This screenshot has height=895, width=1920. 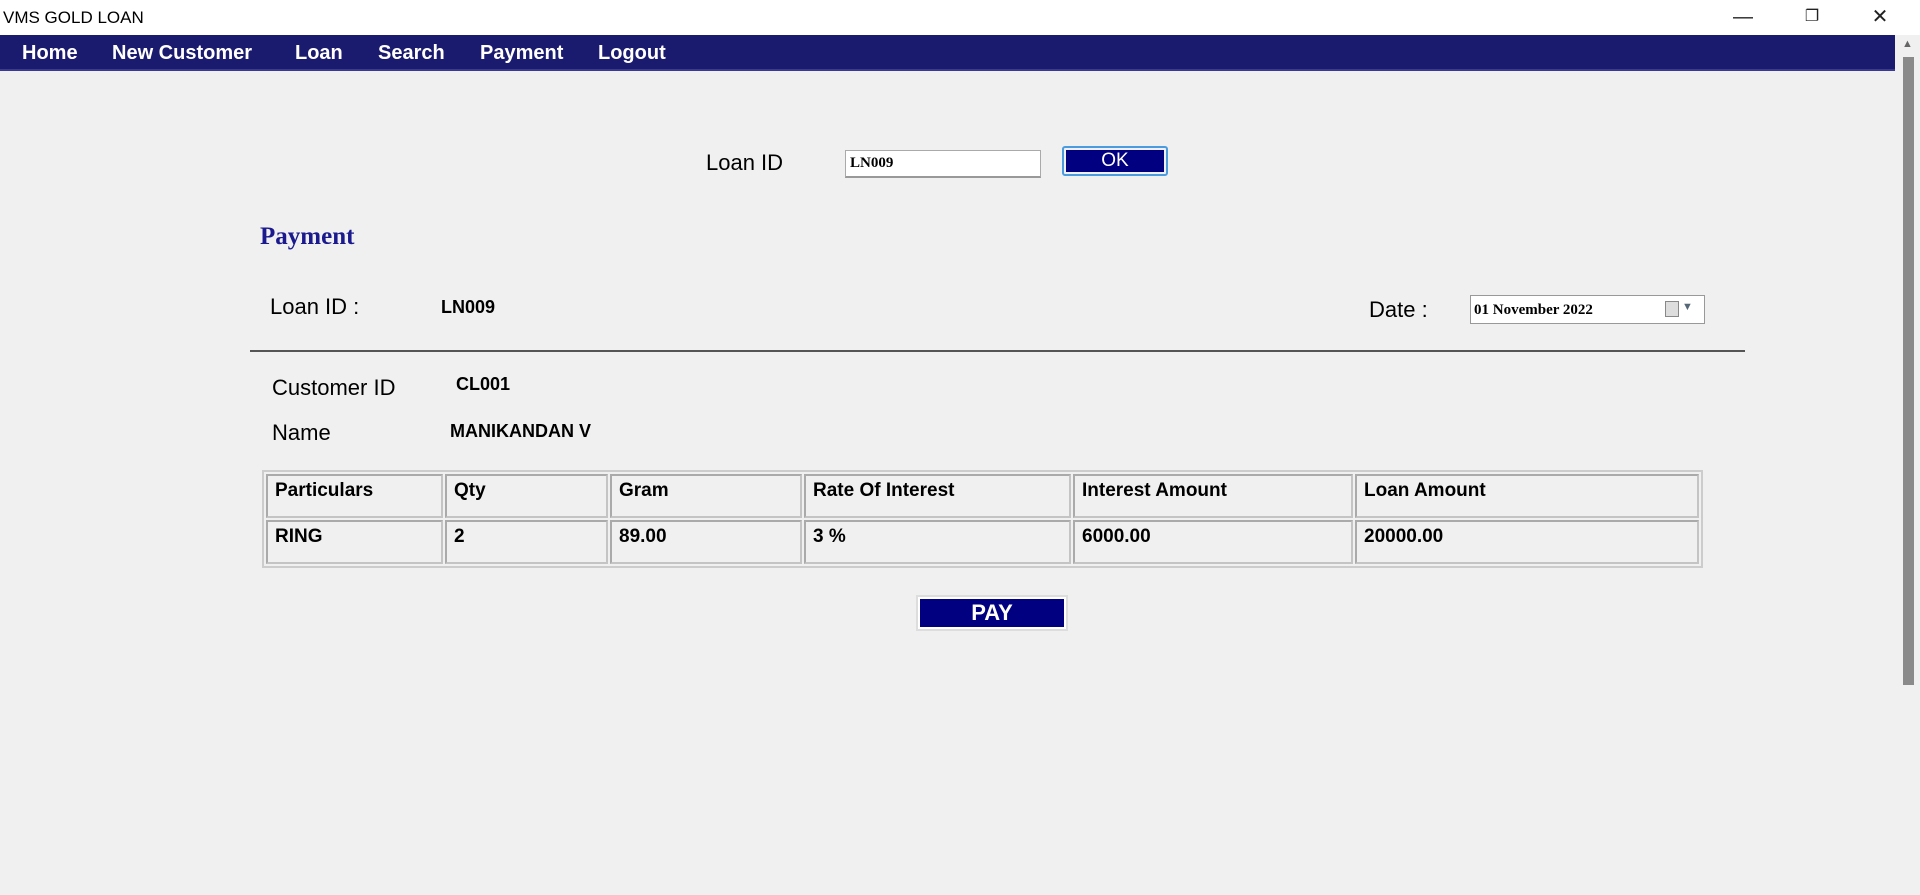 I want to click on name-value: MANIKANDAN V, so click(x=520, y=431).